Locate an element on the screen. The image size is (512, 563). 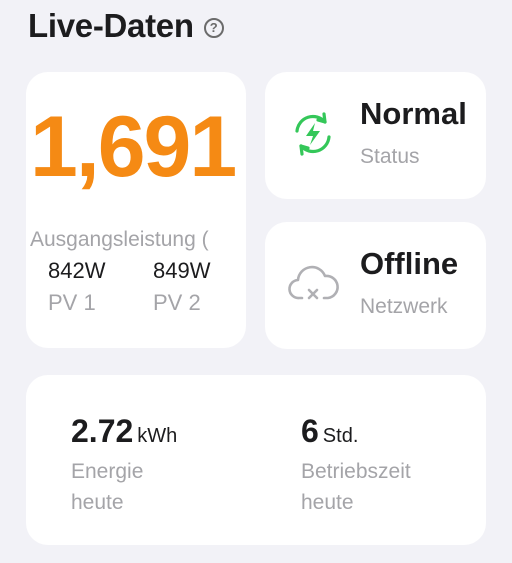
status-card: Normal Status is located at coordinates (375, 135).